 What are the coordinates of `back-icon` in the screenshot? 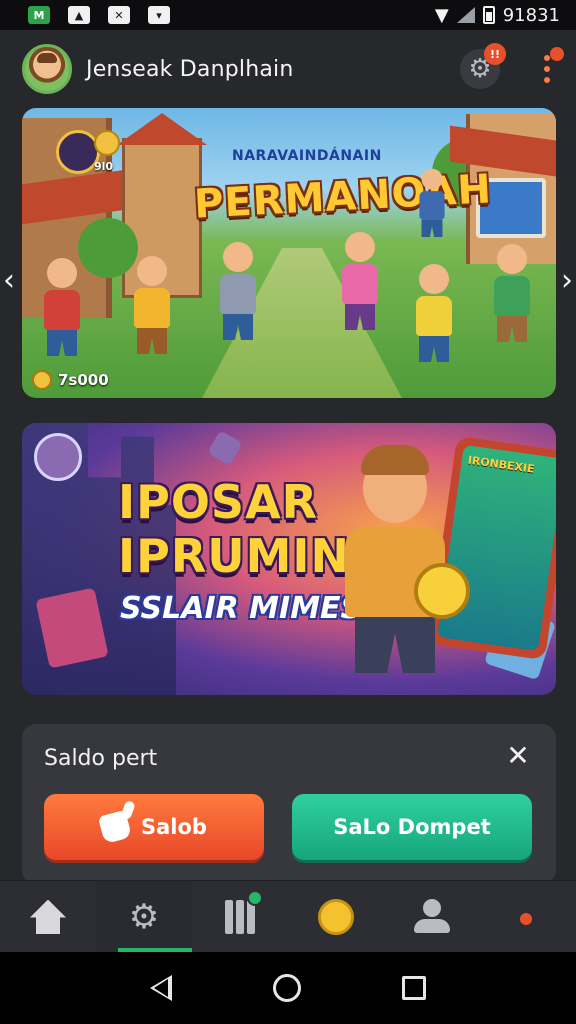 It's located at (161, 988).